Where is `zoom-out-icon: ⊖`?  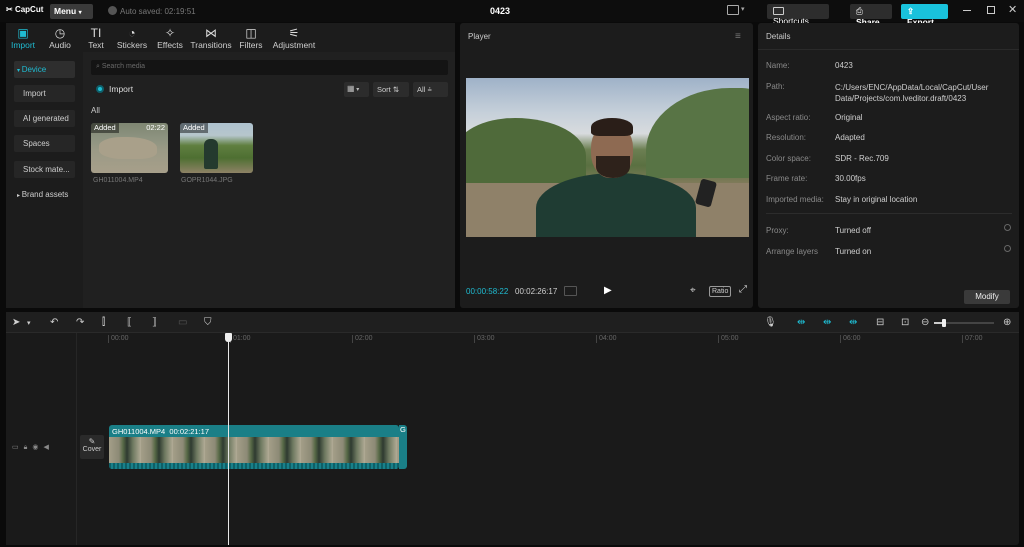 zoom-out-icon: ⊖ is located at coordinates (925, 322).